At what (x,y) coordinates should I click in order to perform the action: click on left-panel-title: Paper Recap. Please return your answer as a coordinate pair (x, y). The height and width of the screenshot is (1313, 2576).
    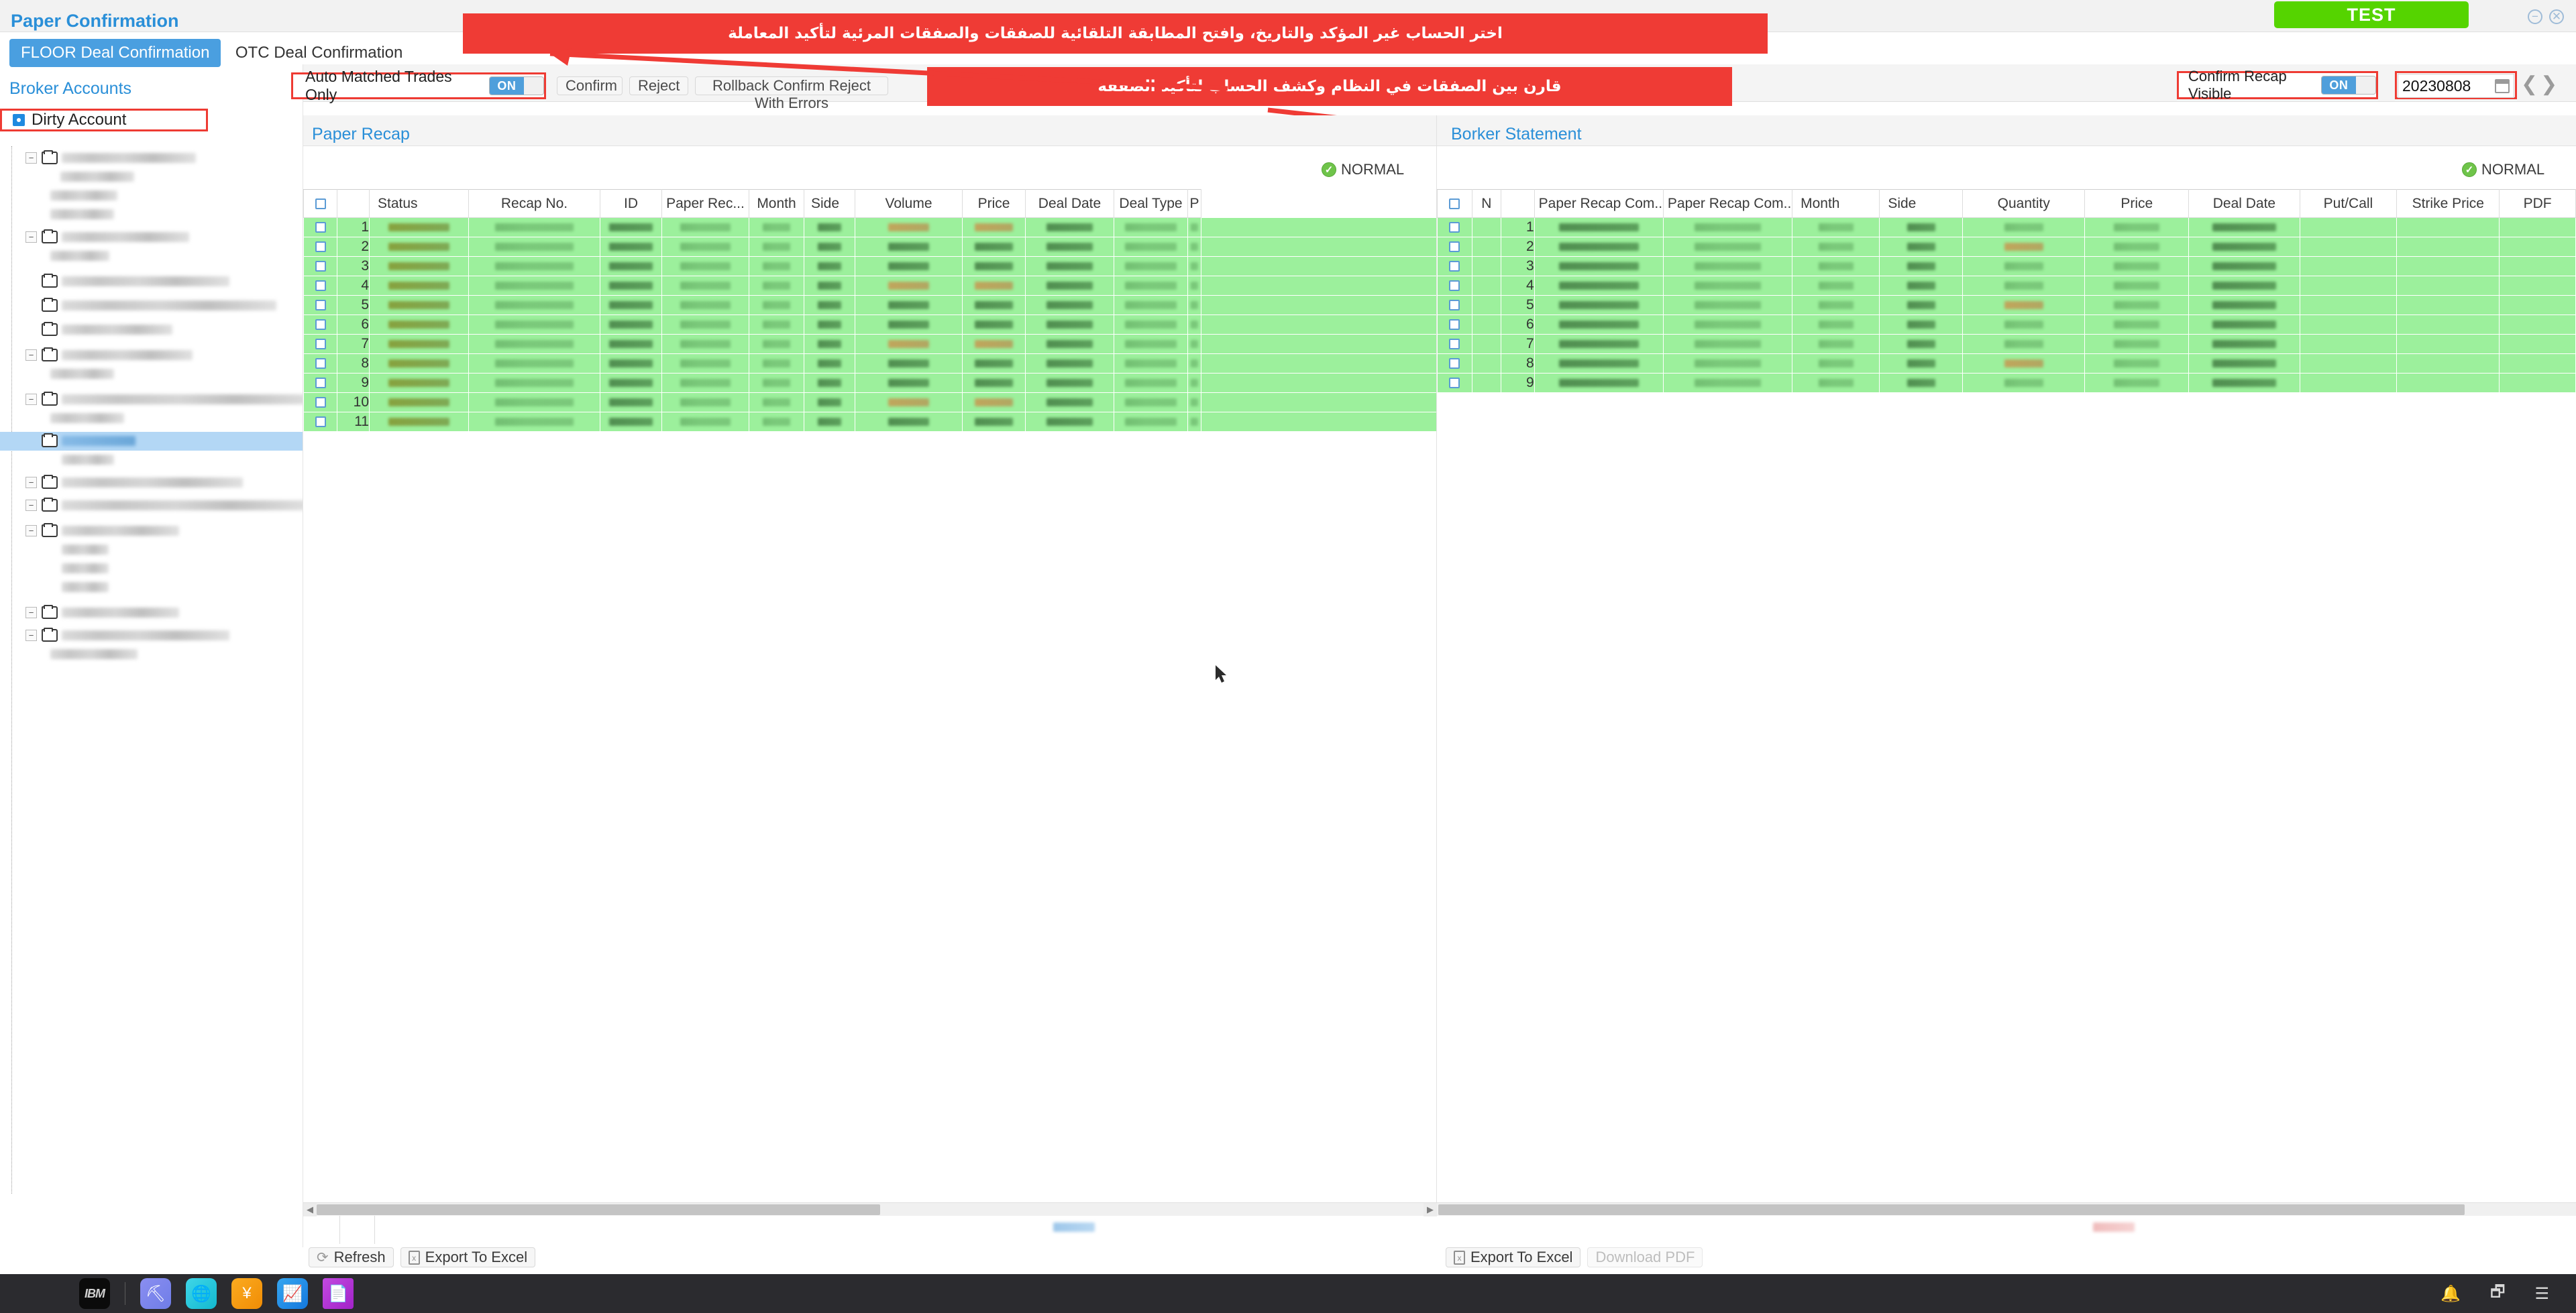
    Looking at the image, I should click on (361, 134).